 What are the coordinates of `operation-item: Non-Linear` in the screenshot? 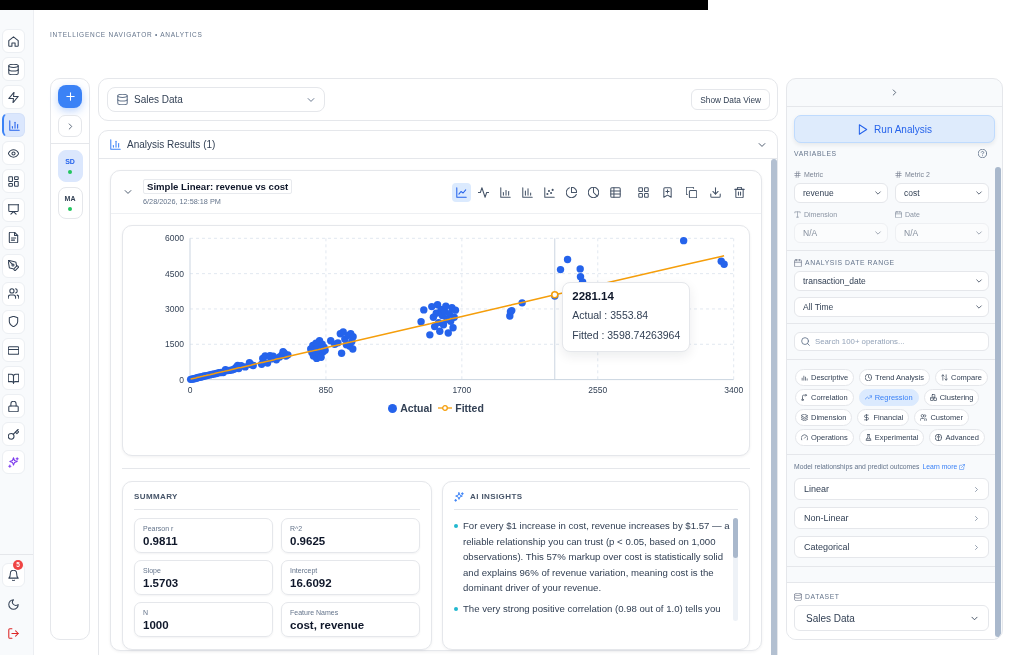 It's located at (891, 518).